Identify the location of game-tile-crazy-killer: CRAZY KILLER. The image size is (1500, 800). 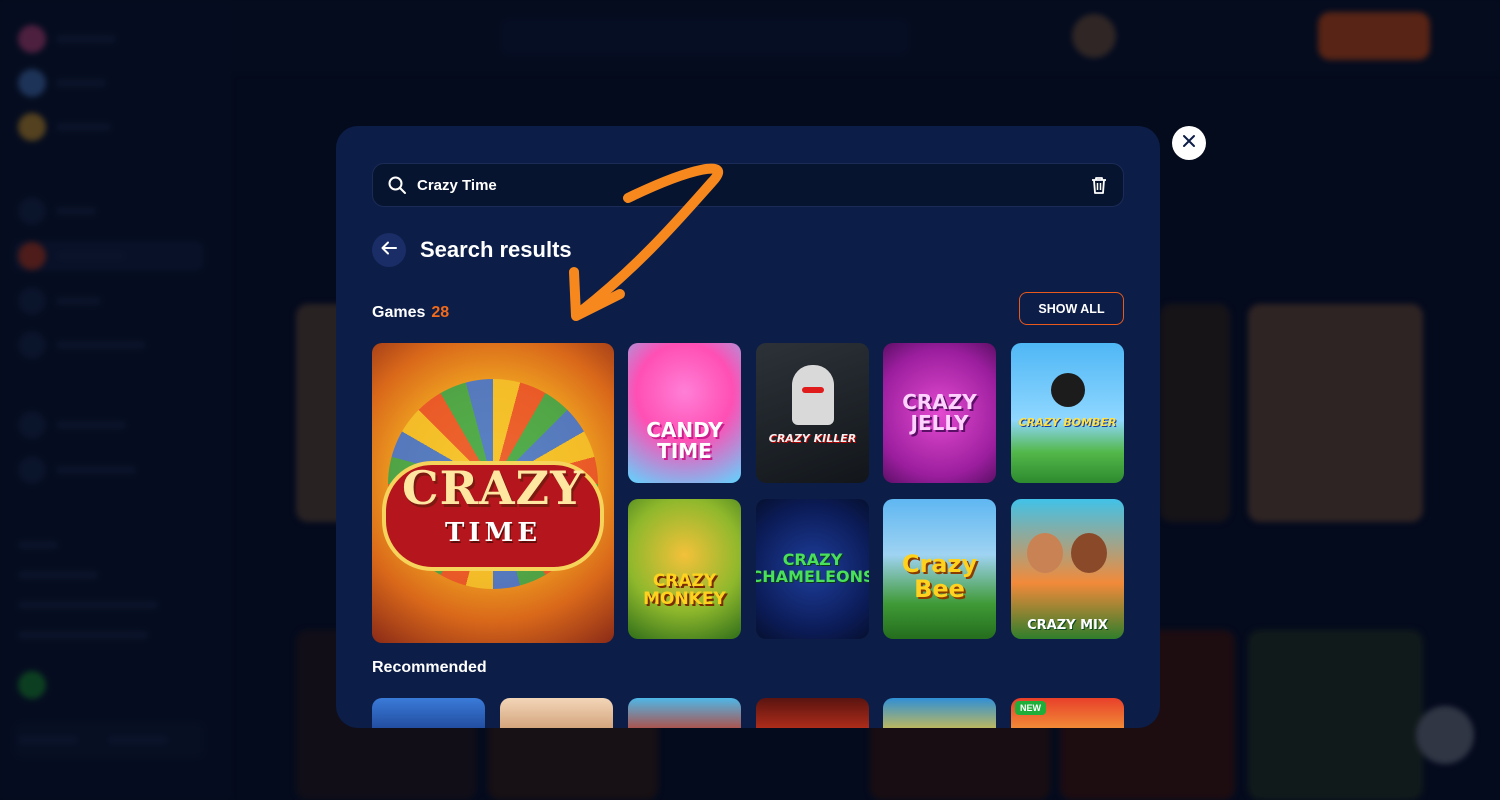
(812, 413).